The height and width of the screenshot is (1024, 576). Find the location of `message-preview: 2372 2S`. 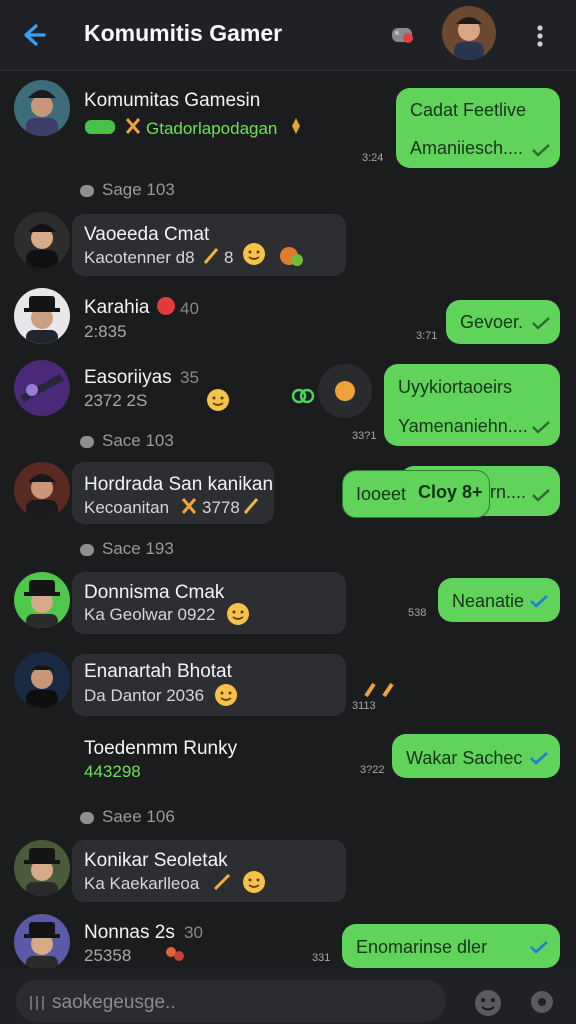

message-preview: 2372 2S is located at coordinates (116, 400).